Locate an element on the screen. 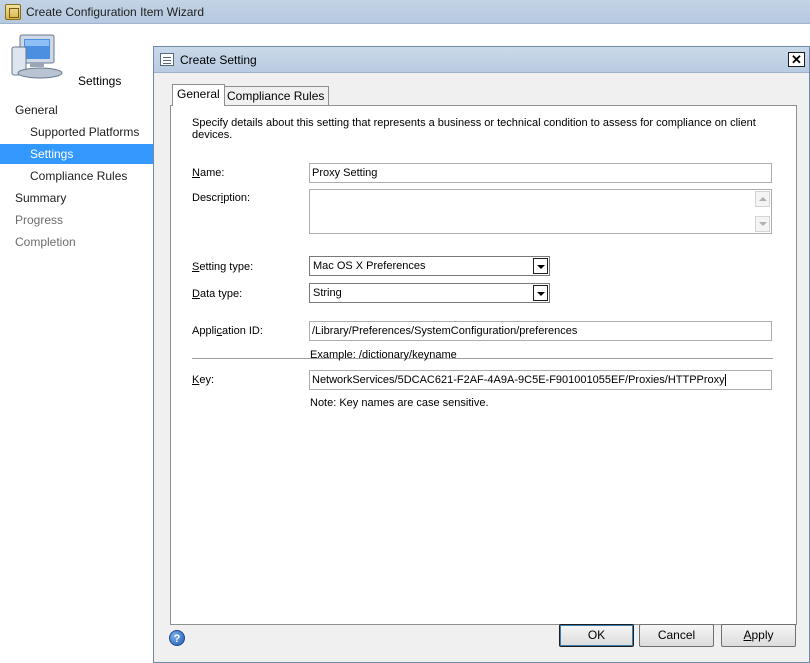  wizard-title-bar: Create Configuration Item Wizard is located at coordinates (405, 12).